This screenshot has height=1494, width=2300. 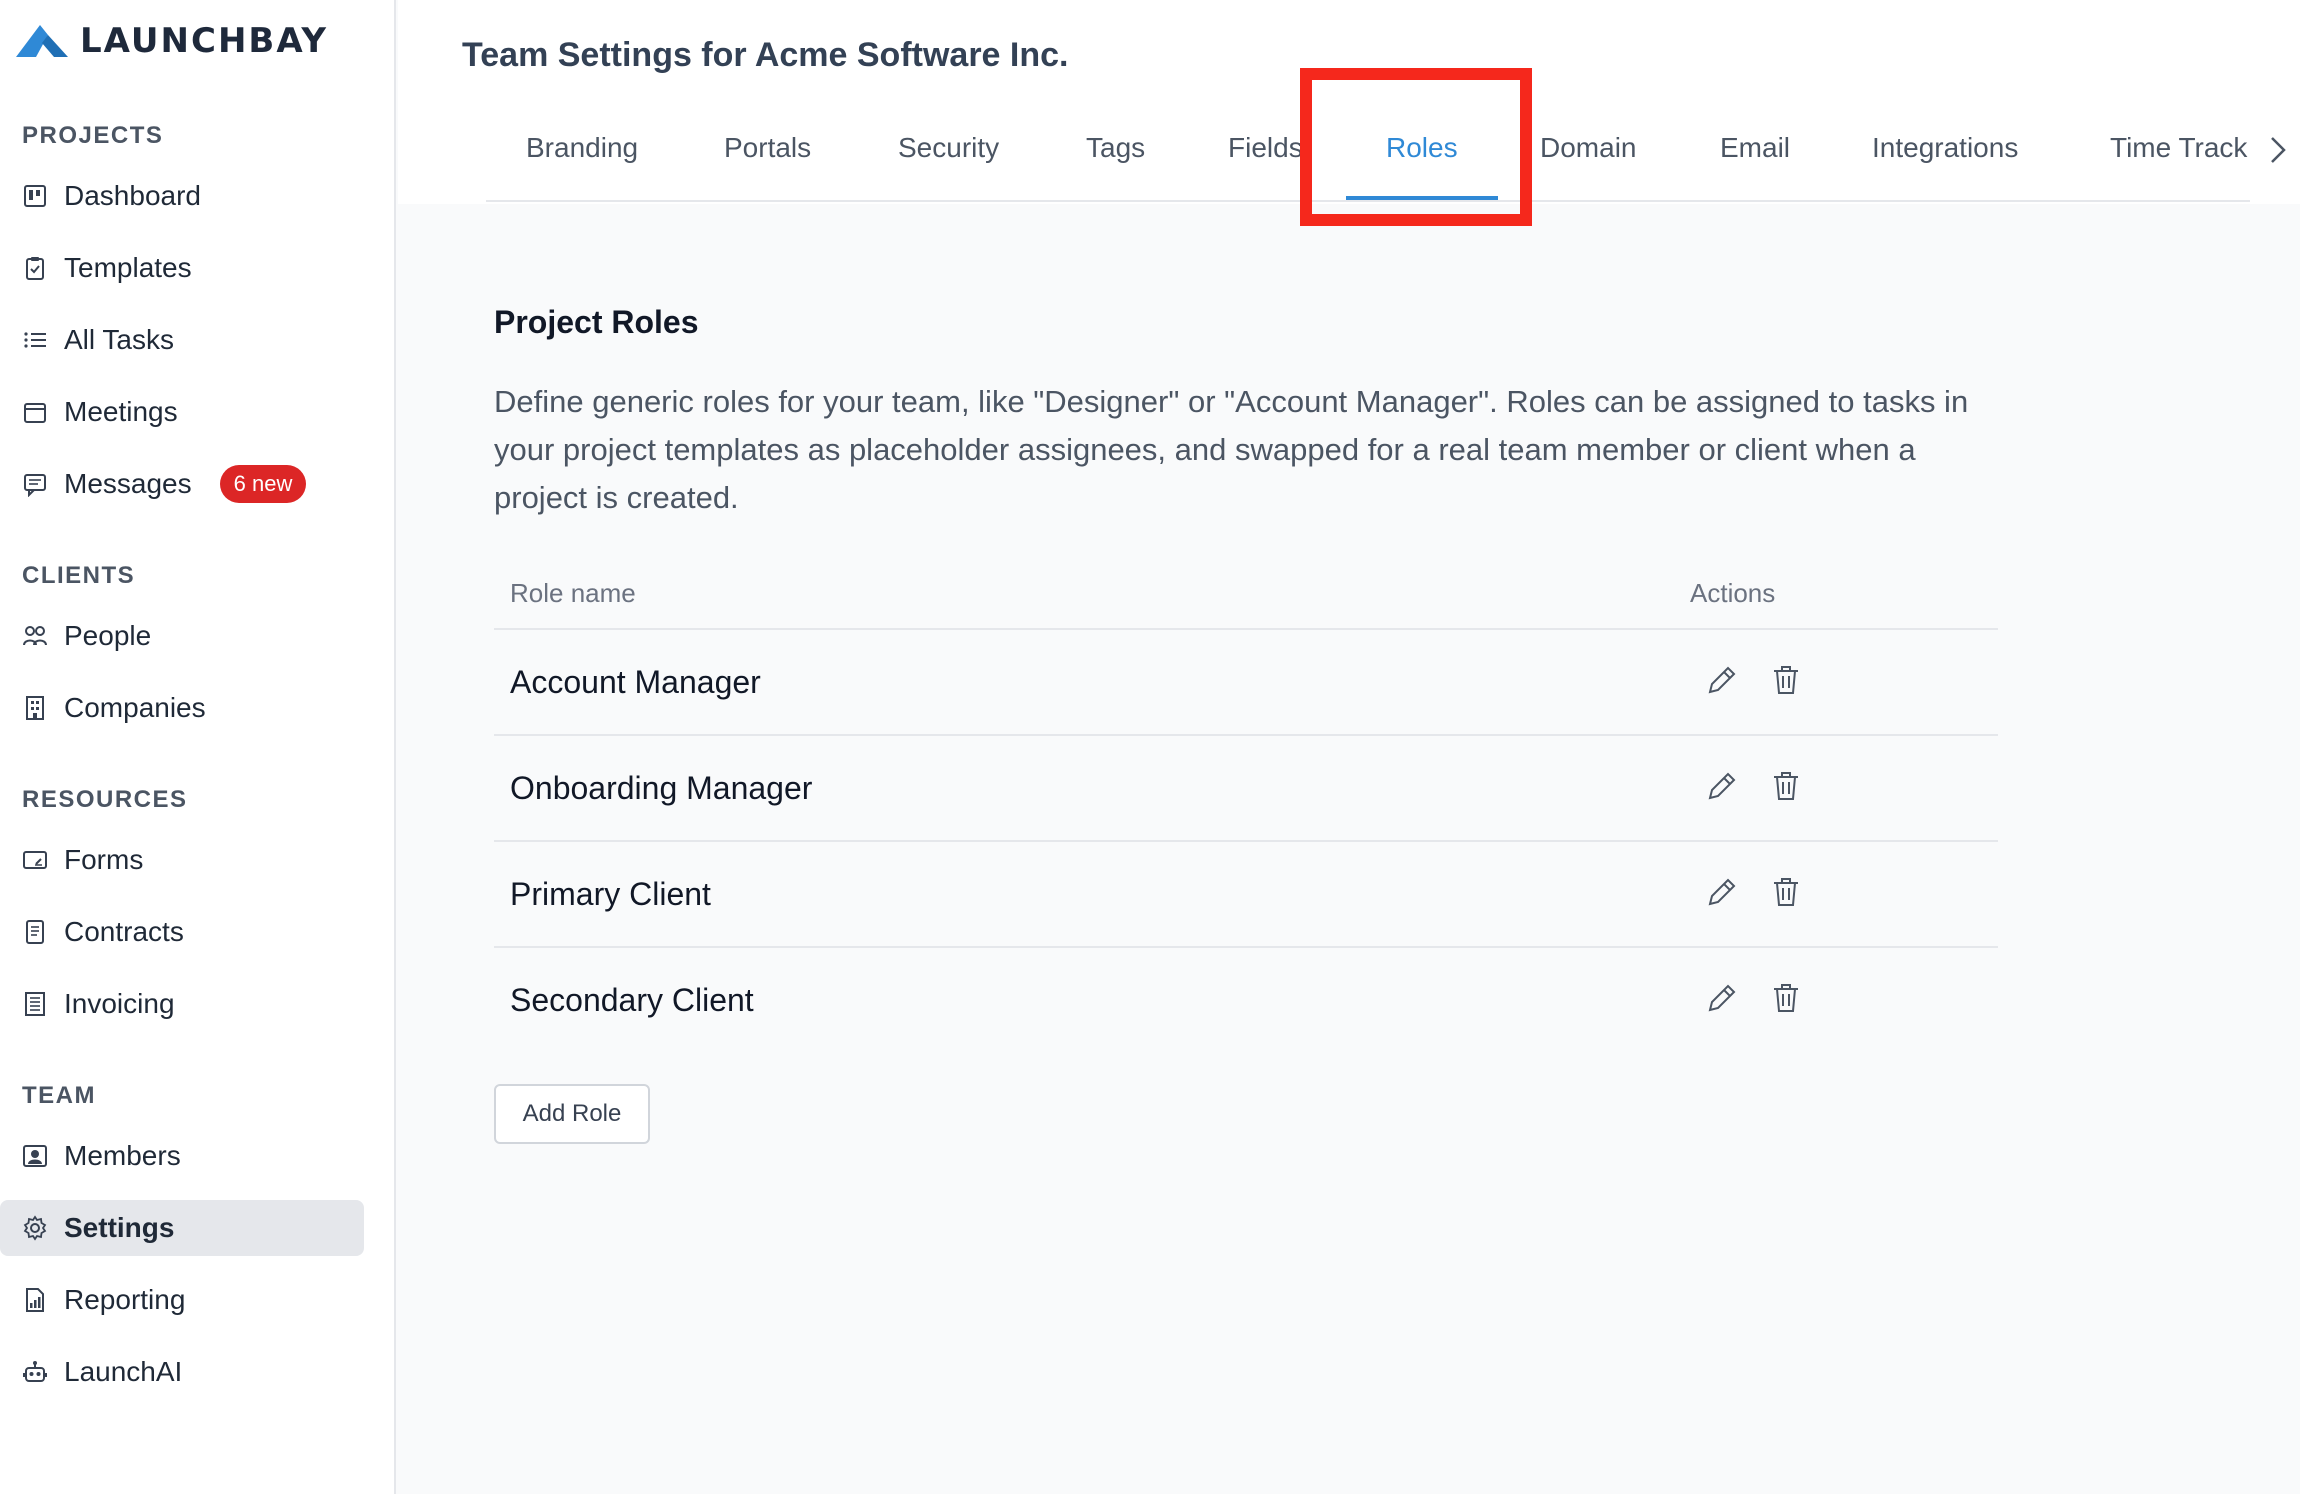 I want to click on table-row: Secondary Client, so click(x=1246, y=1001).